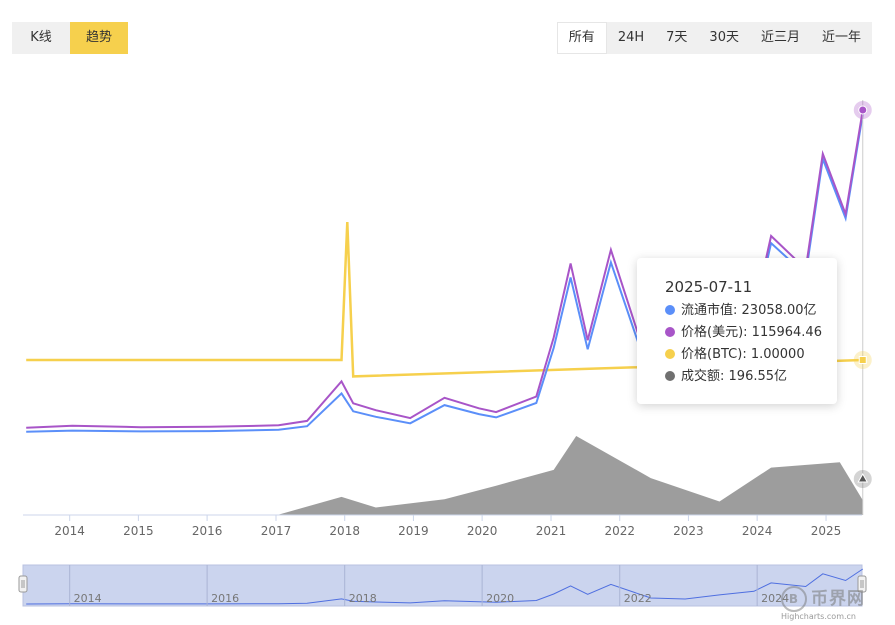 This screenshot has height=625, width=895. What do you see at coordinates (726, 377) in the screenshot?
I see `tooltip-row-volume: 成交额: 196.55亿` at bounding box center [726, 377].